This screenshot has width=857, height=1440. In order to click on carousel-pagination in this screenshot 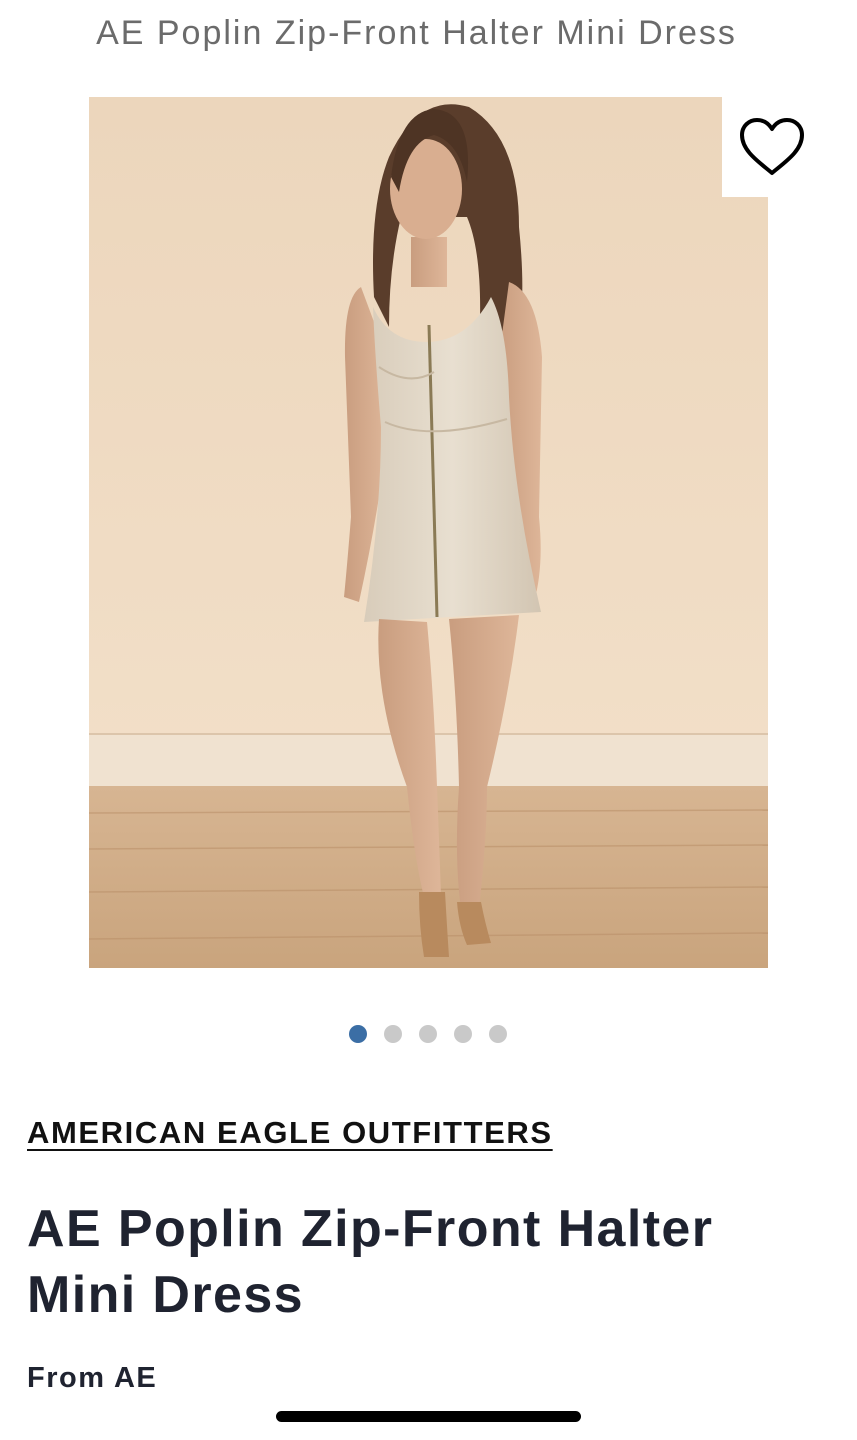, I will do `click(428, 1034)`.